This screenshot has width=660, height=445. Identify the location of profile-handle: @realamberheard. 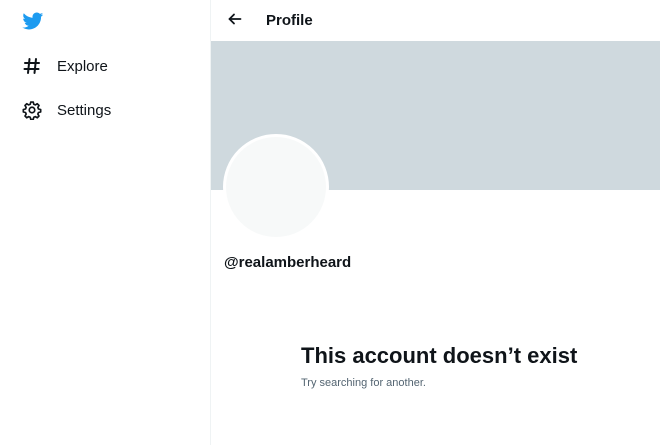
(288, 262).